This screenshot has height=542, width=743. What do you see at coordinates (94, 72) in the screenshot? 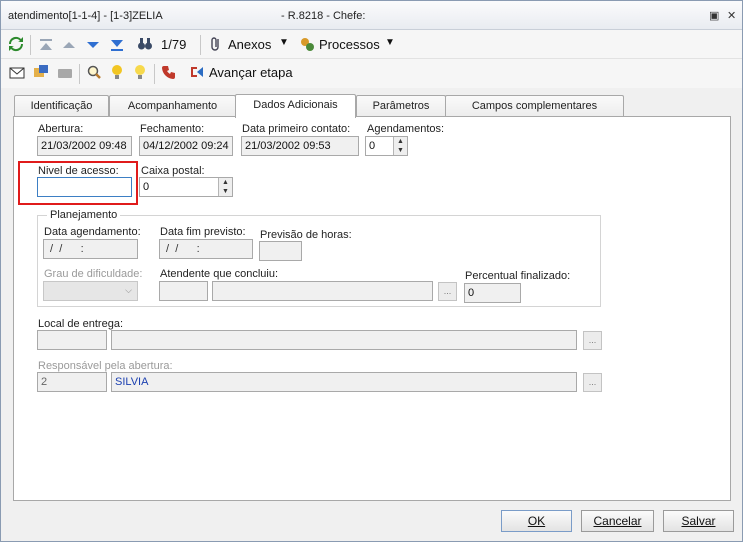
I see `magnifier-icon` at bounding box center [94, 72].